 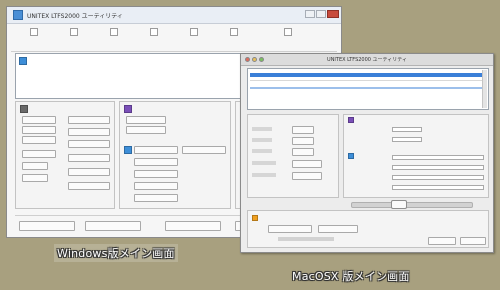 I want to click on progress-label, so click(x=306, y=239).